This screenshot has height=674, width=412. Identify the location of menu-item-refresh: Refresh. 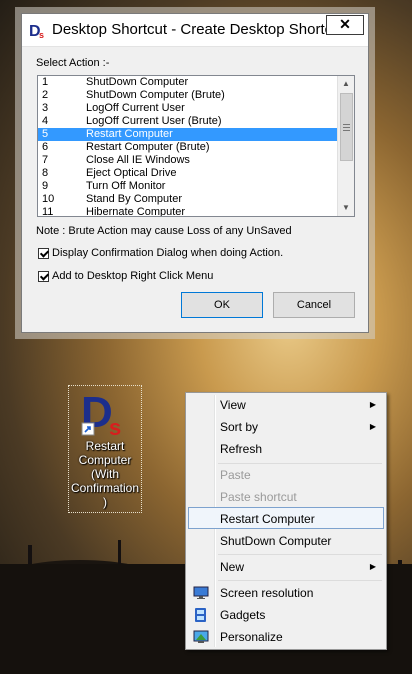
(286, 449).